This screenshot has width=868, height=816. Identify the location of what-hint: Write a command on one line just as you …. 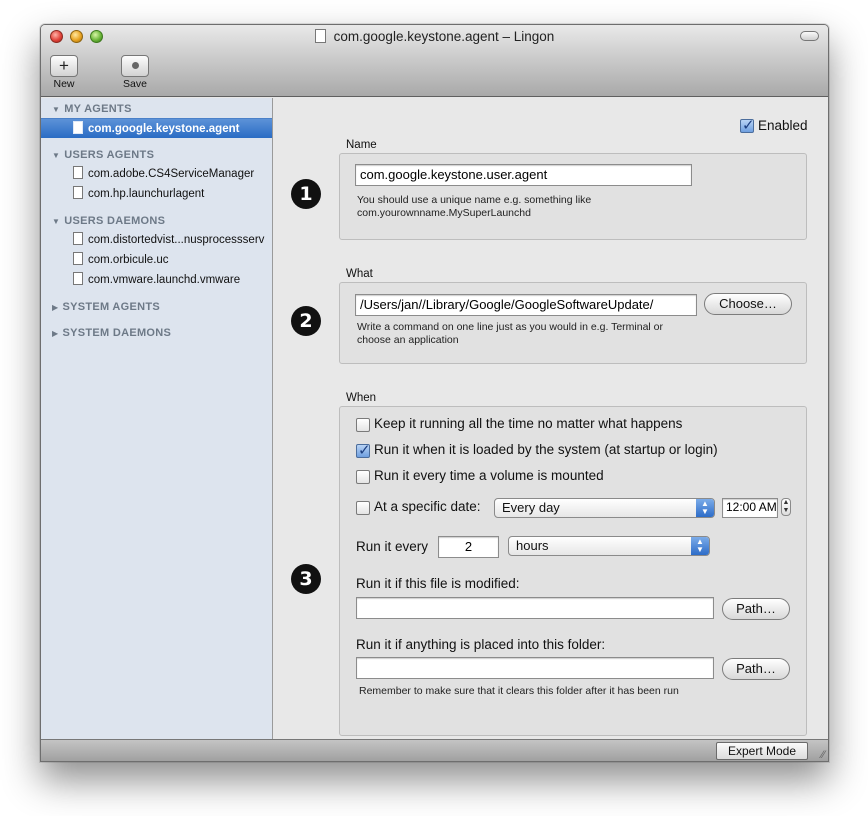
(510, 334).